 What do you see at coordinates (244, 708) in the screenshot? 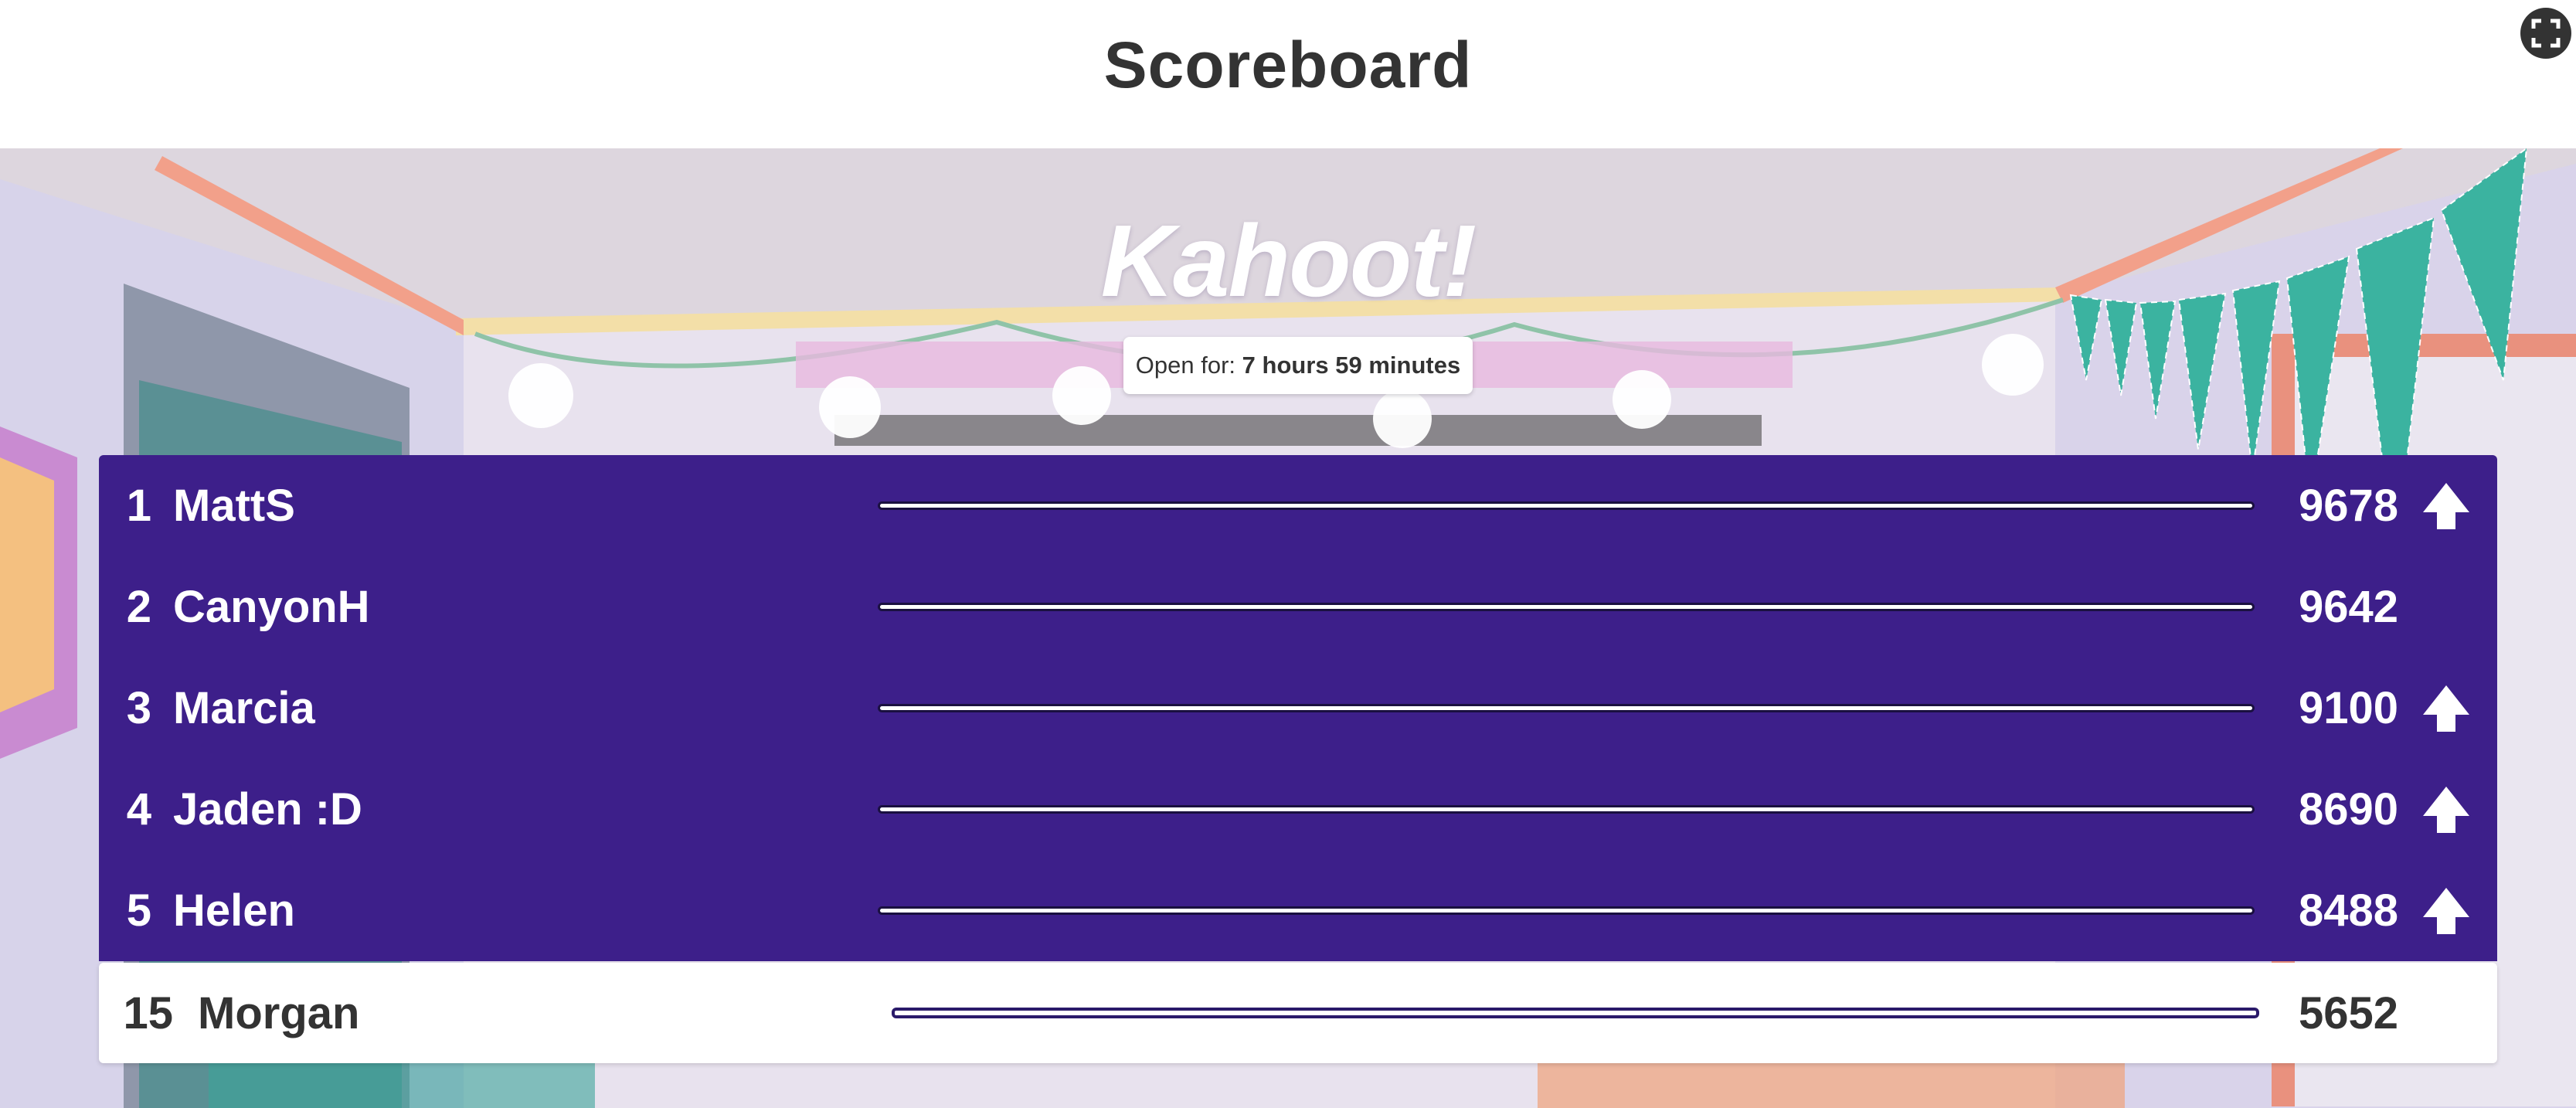
I see `player-name: Marcia` at bounding box center [244, 708].